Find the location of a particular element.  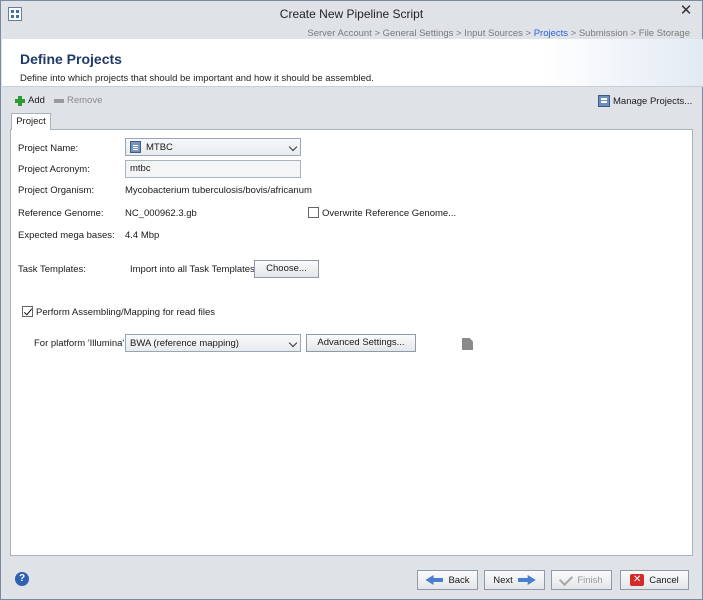

project-acronym-label: Project Acronym: is located at coordinates (54, 169).